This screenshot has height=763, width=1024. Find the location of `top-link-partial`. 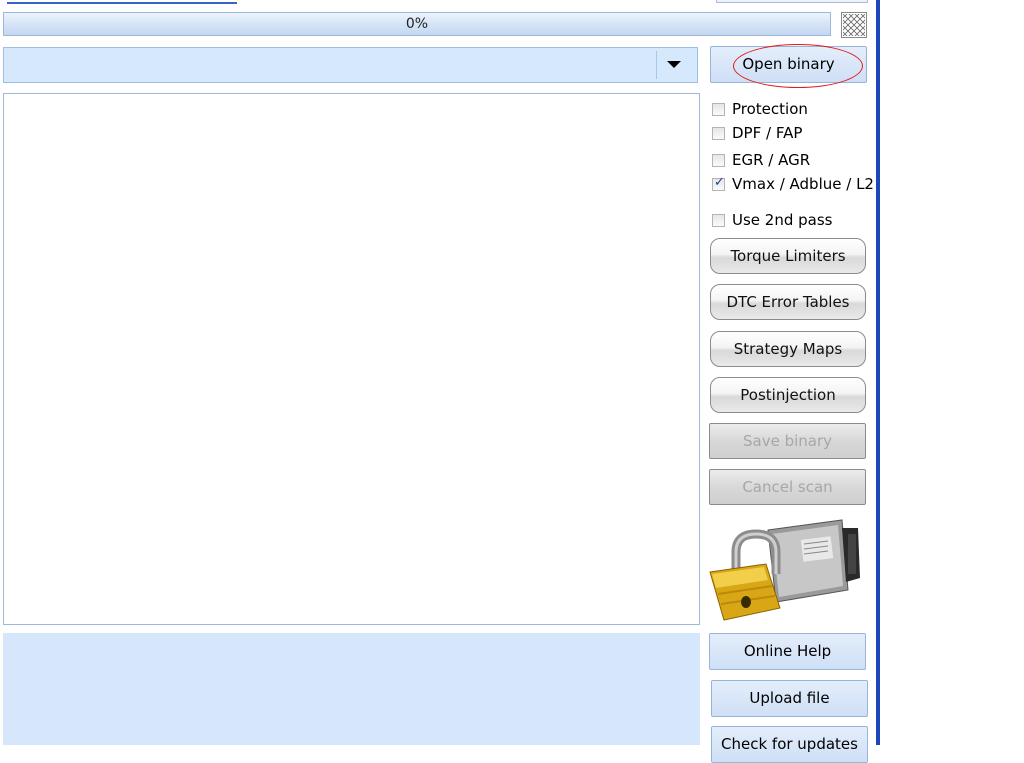

top-link-partial is located at coordinates (122, 2).